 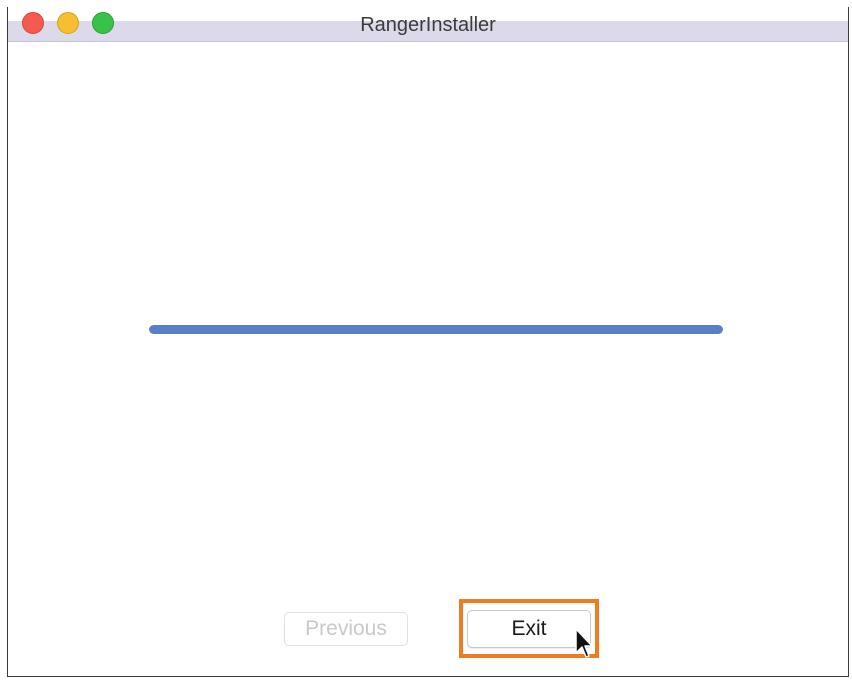 I want to click on title-bar: RangerInstaller, so click(x=428, y=24).